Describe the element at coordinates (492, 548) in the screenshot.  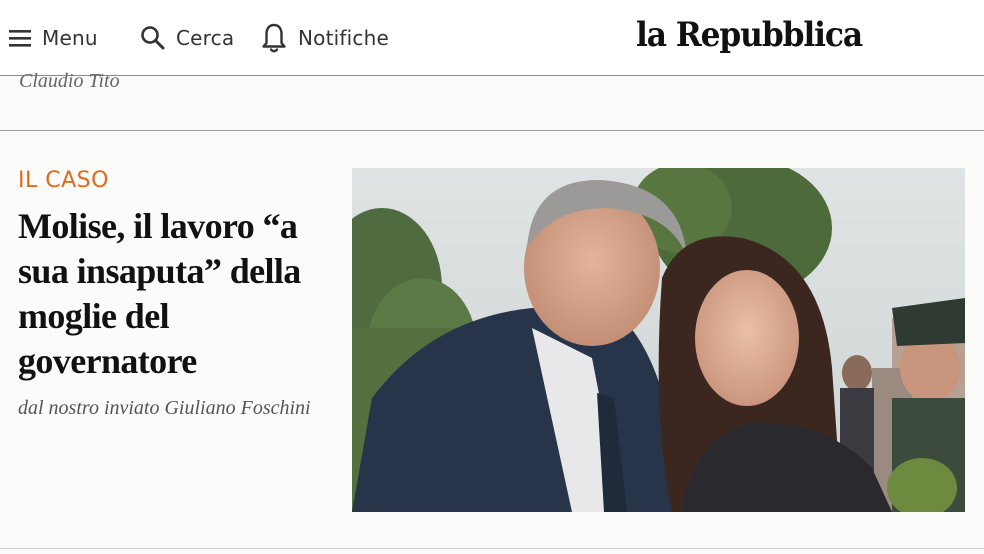
I see `bottom-divider` at that location.